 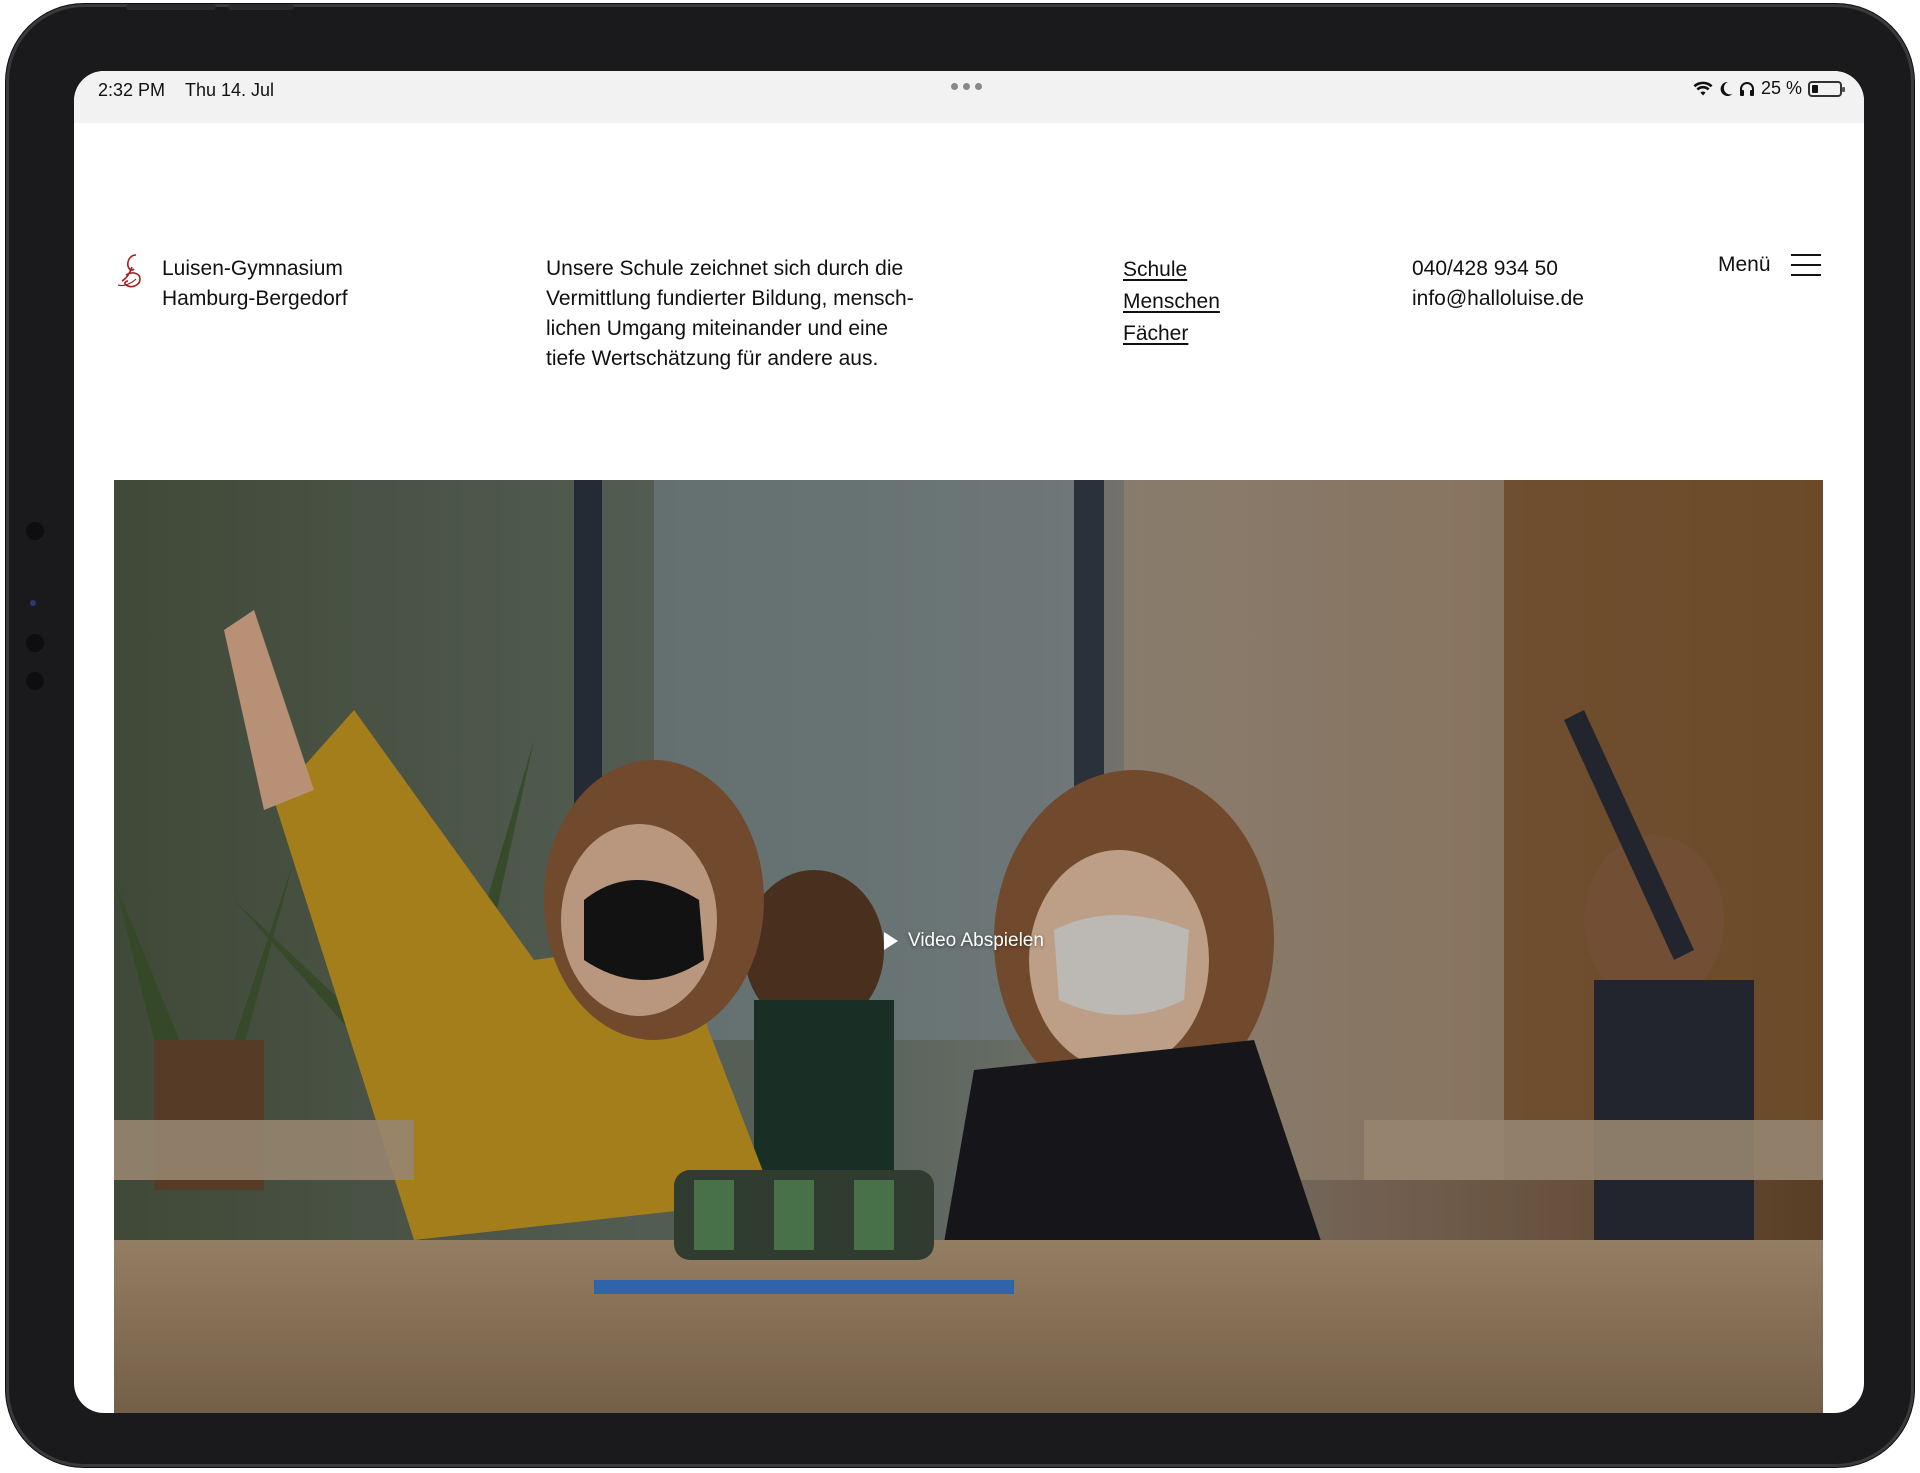 I want to click on headphones-icon, so click(x=1747, y=89).